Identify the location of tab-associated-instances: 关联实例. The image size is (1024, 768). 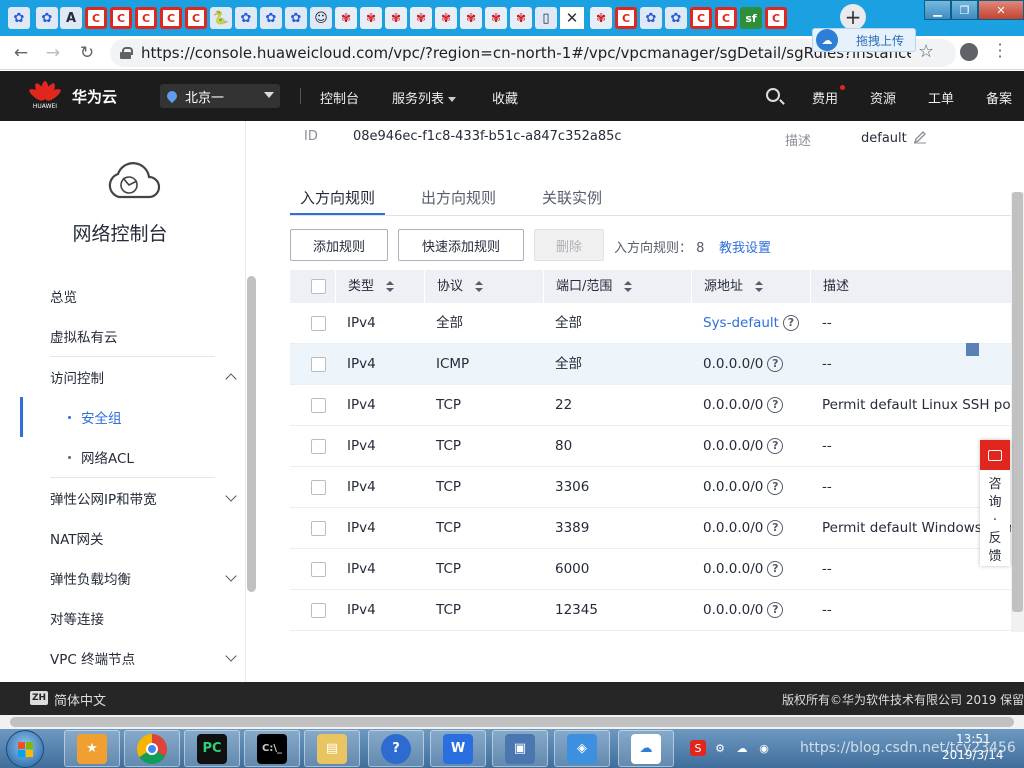
(572, 198).